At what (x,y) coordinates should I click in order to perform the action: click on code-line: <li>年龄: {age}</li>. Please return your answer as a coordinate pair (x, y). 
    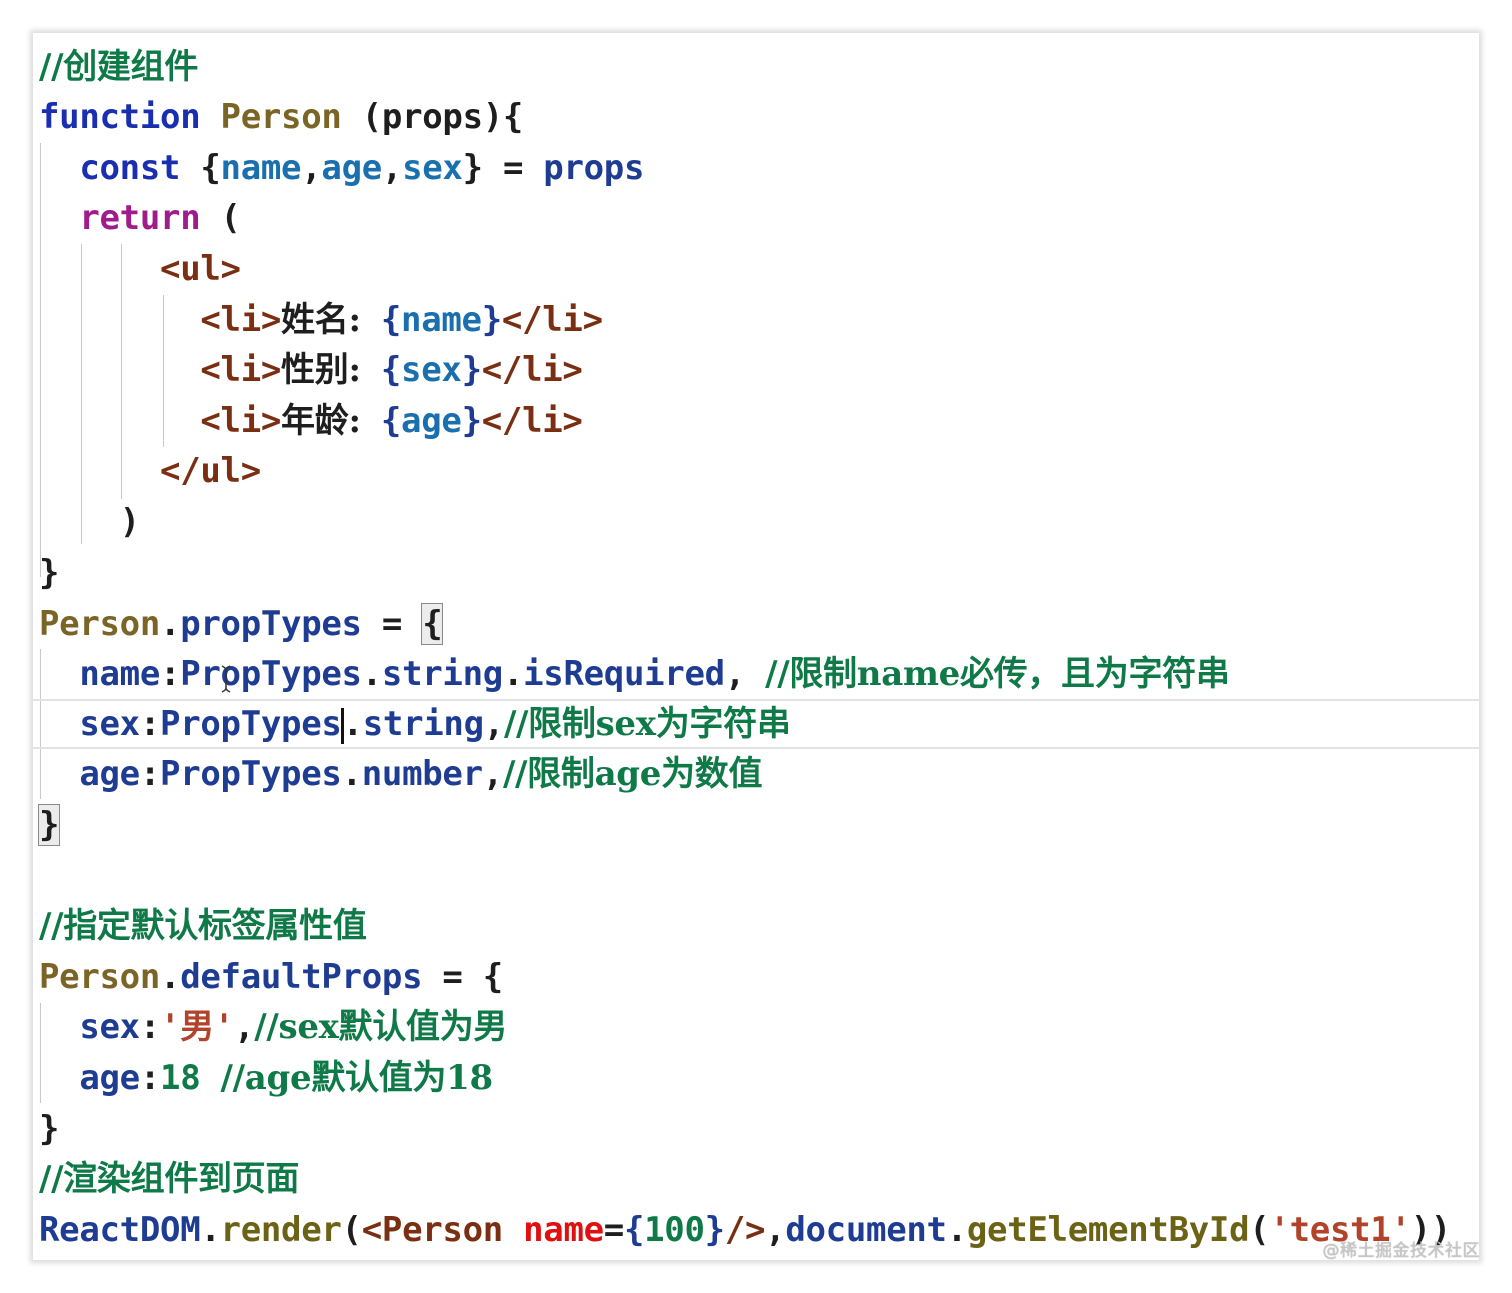
    Looking at the image, I should click on (756, 421).